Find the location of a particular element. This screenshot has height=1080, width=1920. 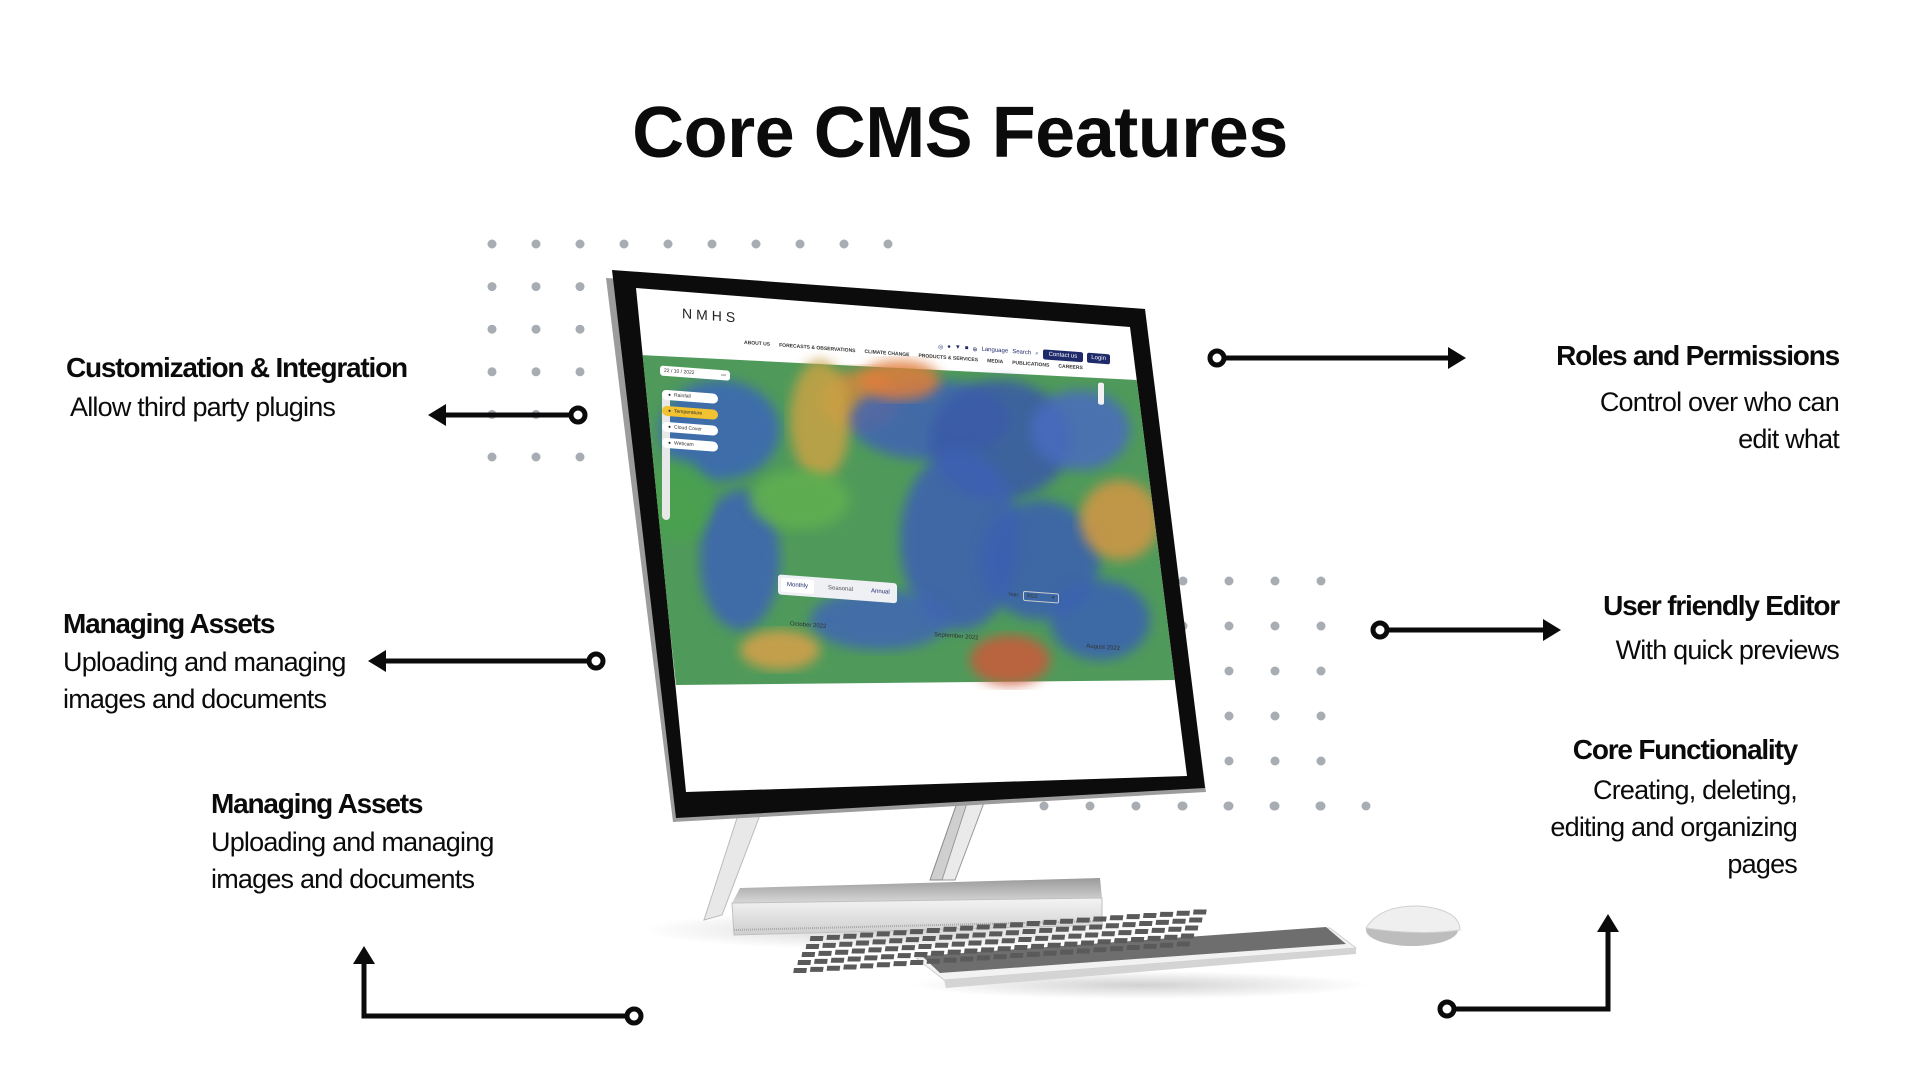

layer-label: Rainfall is located at coordinates (682, 396).